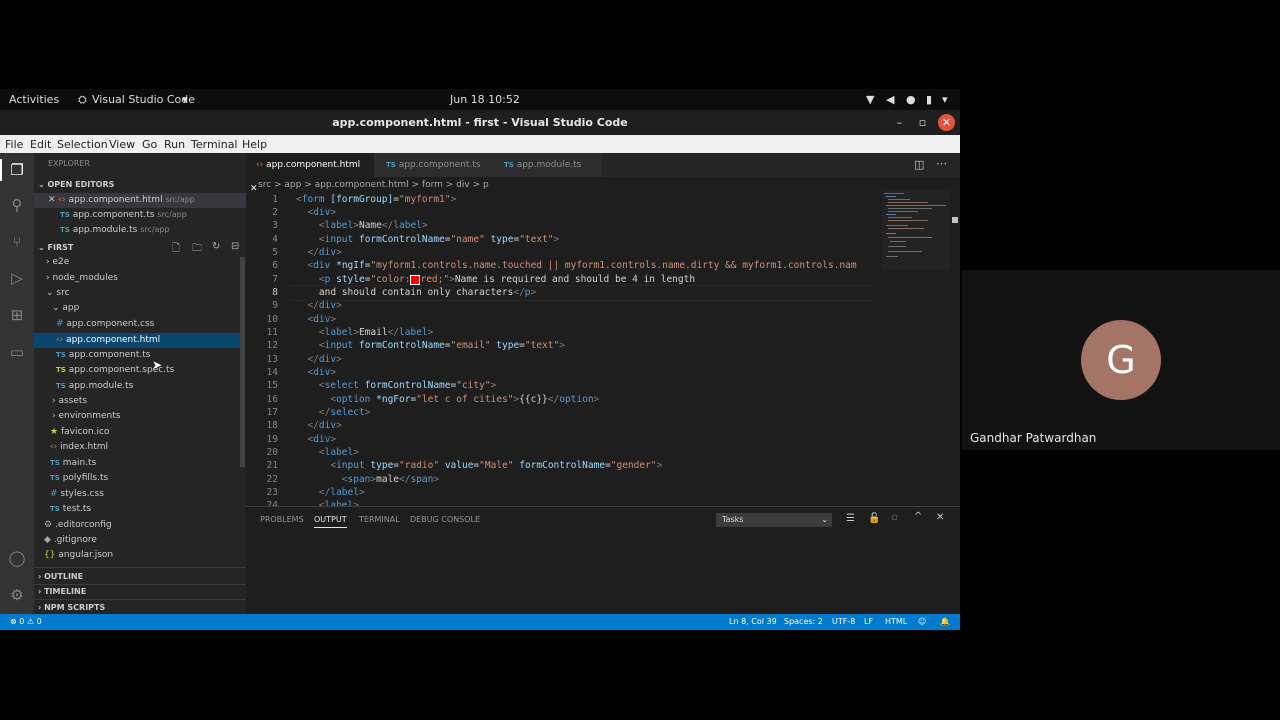  Describe the element at coordinates (945, 621) in the screenshot. I see `notifications-bell-icon: 🔔` at that location.